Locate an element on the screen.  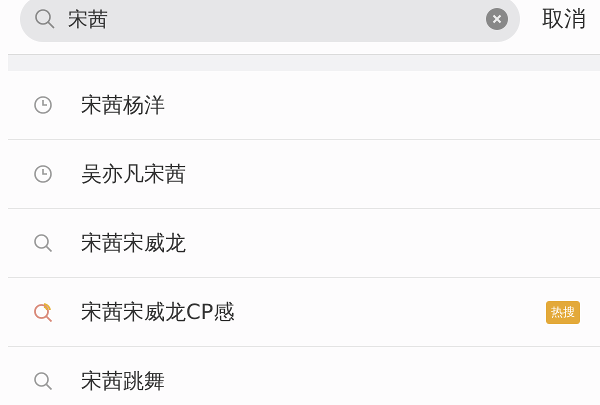
search-bar: 宋茜 is located at coordinates (270, 21).